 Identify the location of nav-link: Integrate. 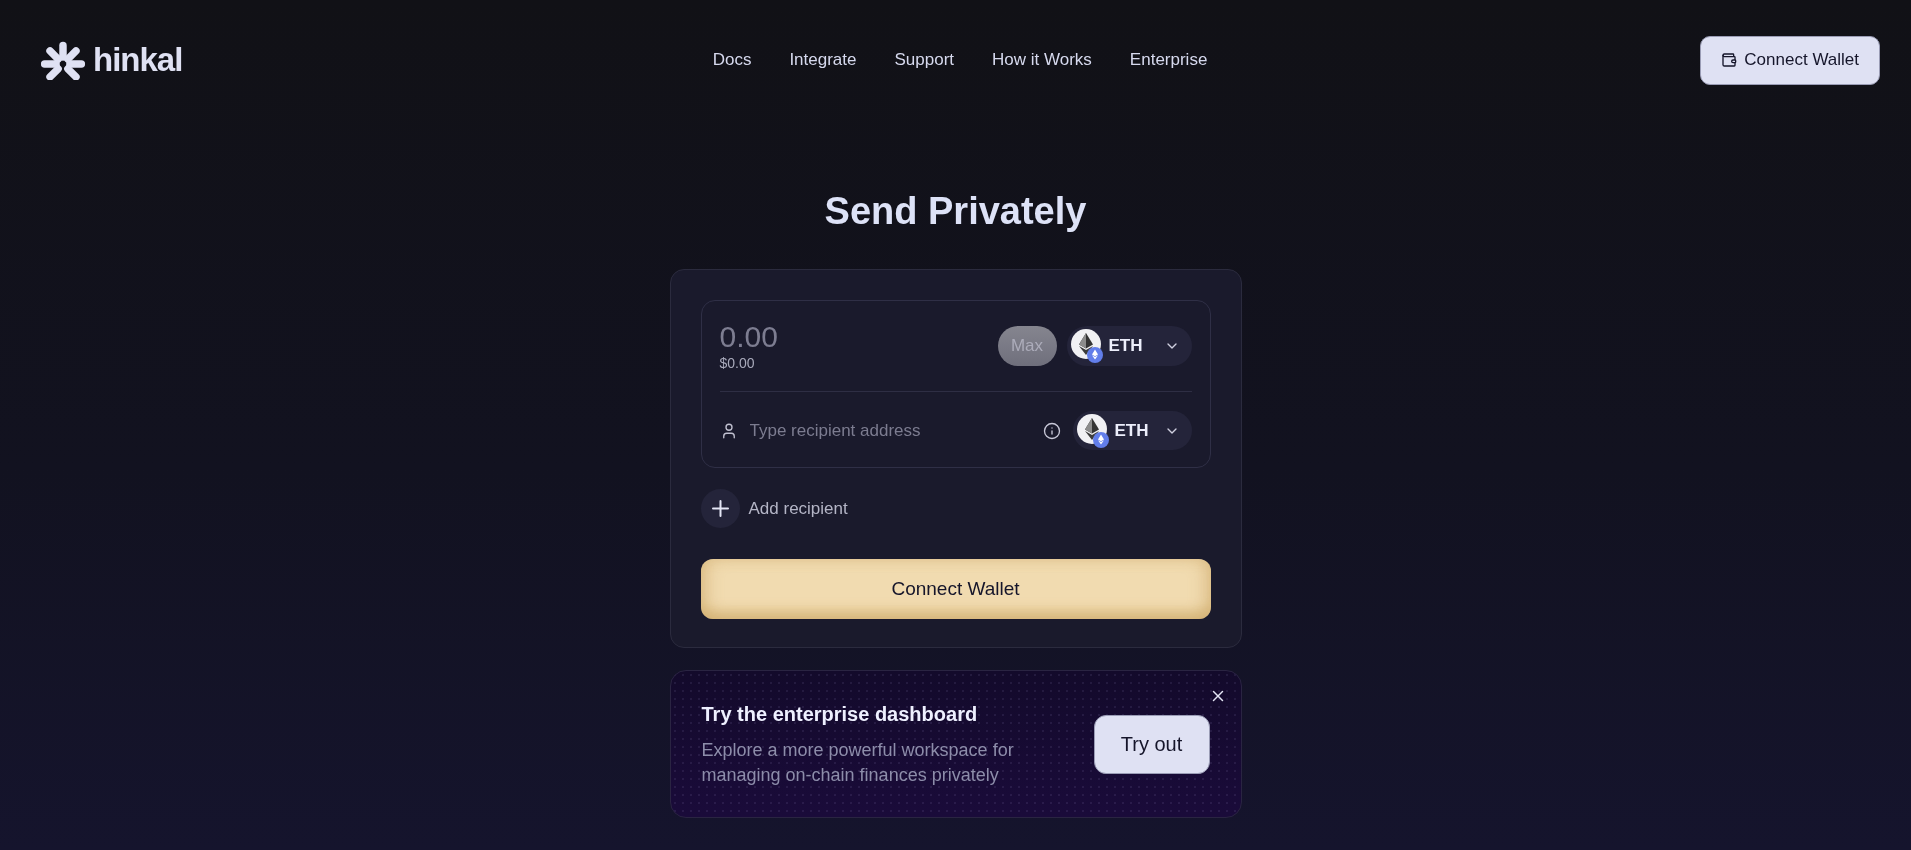
(823, 60).